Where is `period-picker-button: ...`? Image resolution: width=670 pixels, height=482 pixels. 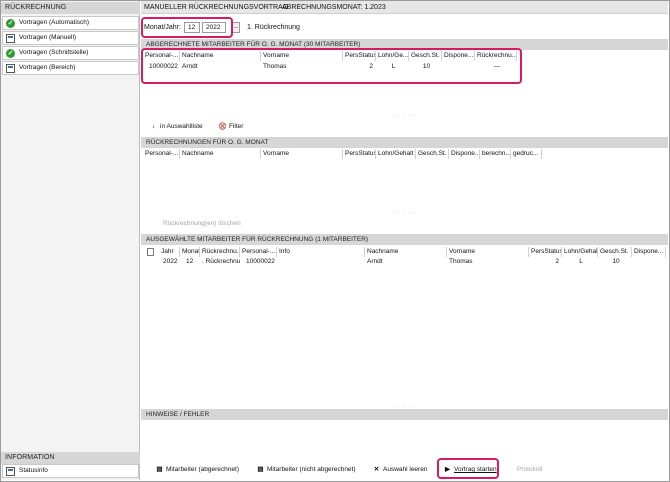 period-picker-button: ... is located at coordinates (236, 27).